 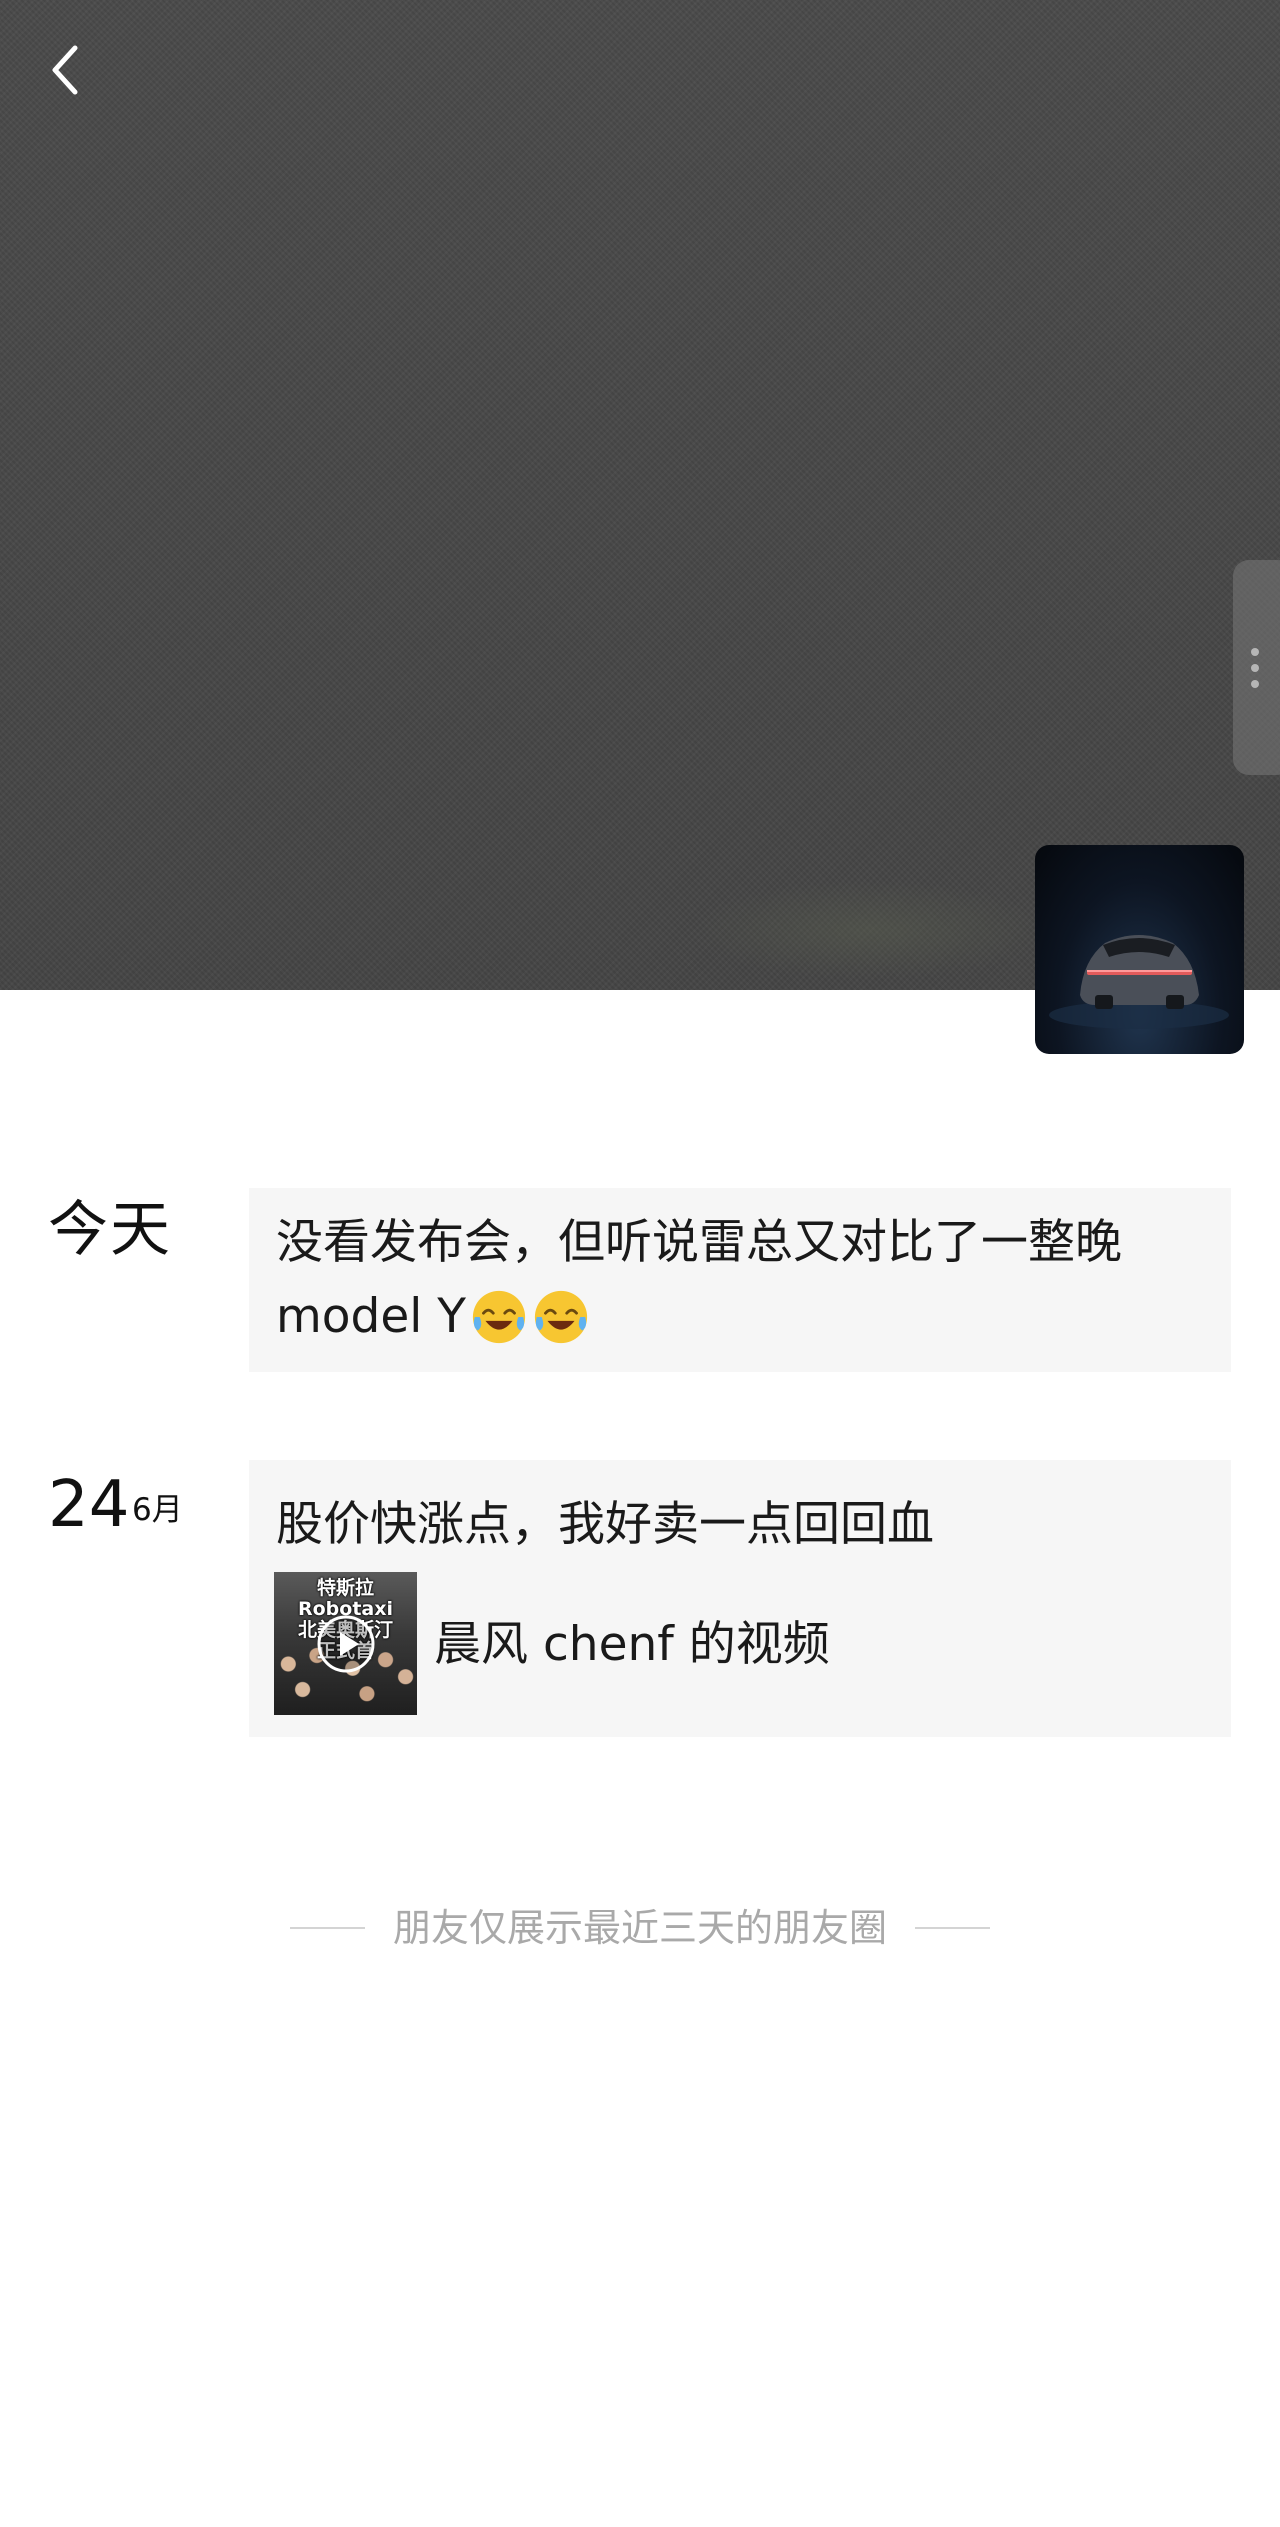 I want to click on post-text-line2: model Y, so click(x=433, y=1317).